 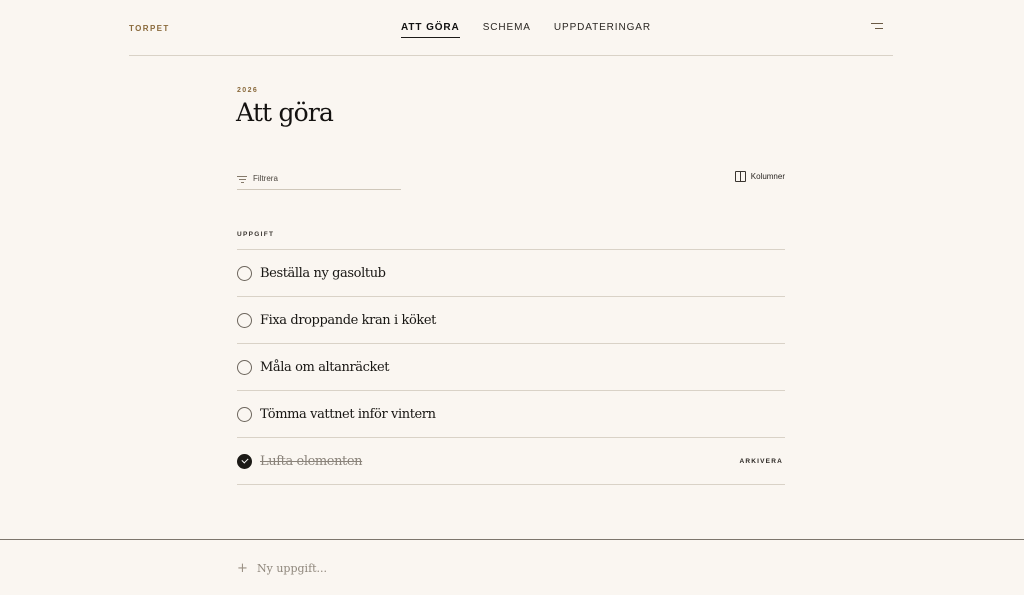 What do you see at coordinates (876, 27) in the screenshot?
I see `menu-icon` at bounding box center [876, 27].